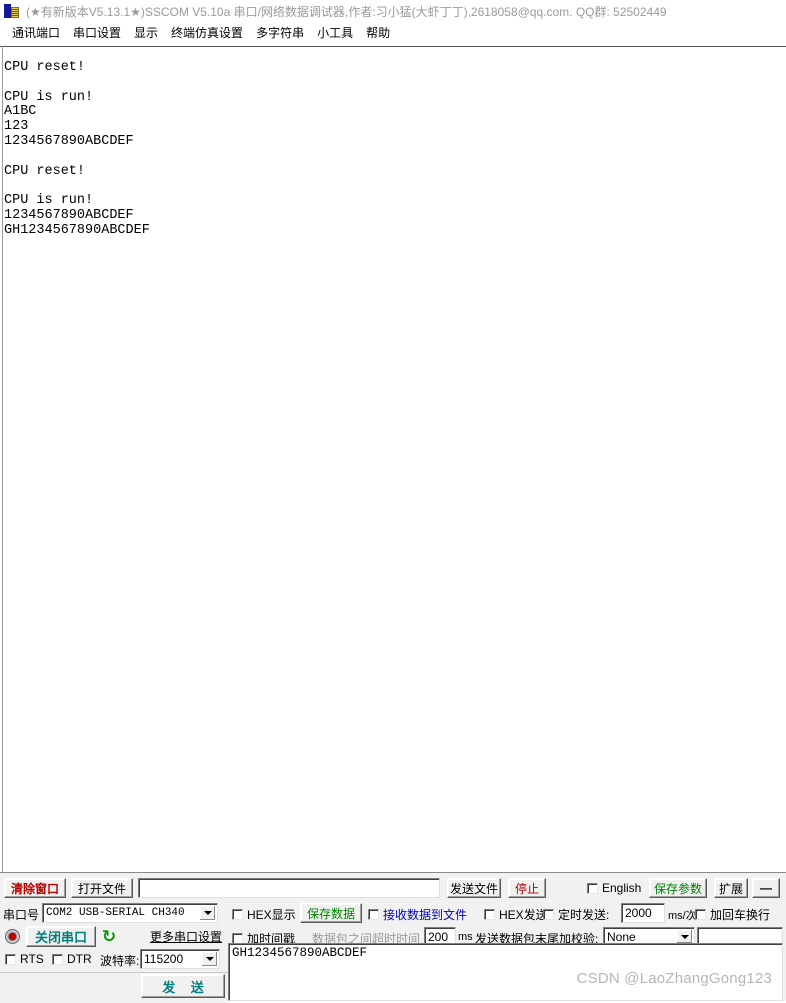  Describe the element at coordinates (97, 32) in the screenshot. I see `menu-item-serial-settings: 串口设置` at that location.